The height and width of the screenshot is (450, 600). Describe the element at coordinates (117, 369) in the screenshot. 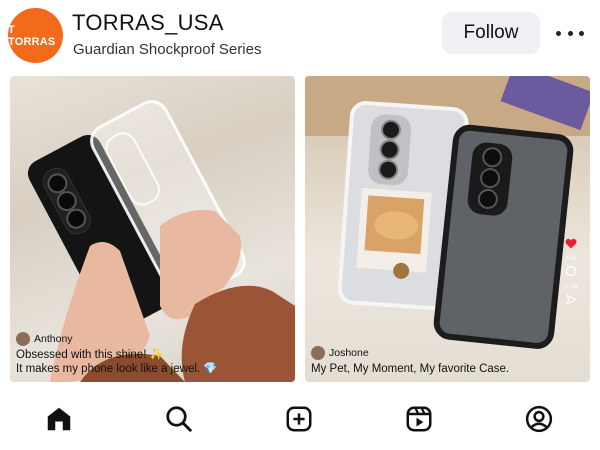

I see `caption-line: It makes my phone look like a jewel. 💎` at that location.